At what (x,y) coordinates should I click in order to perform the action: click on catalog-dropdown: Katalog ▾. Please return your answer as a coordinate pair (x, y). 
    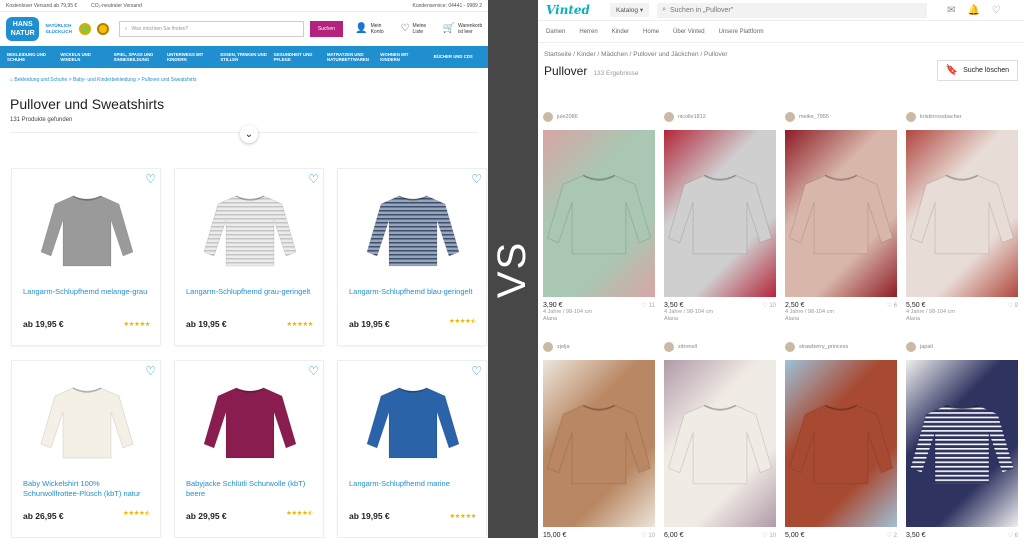
    Looking at the image, I should click on (629, 10).